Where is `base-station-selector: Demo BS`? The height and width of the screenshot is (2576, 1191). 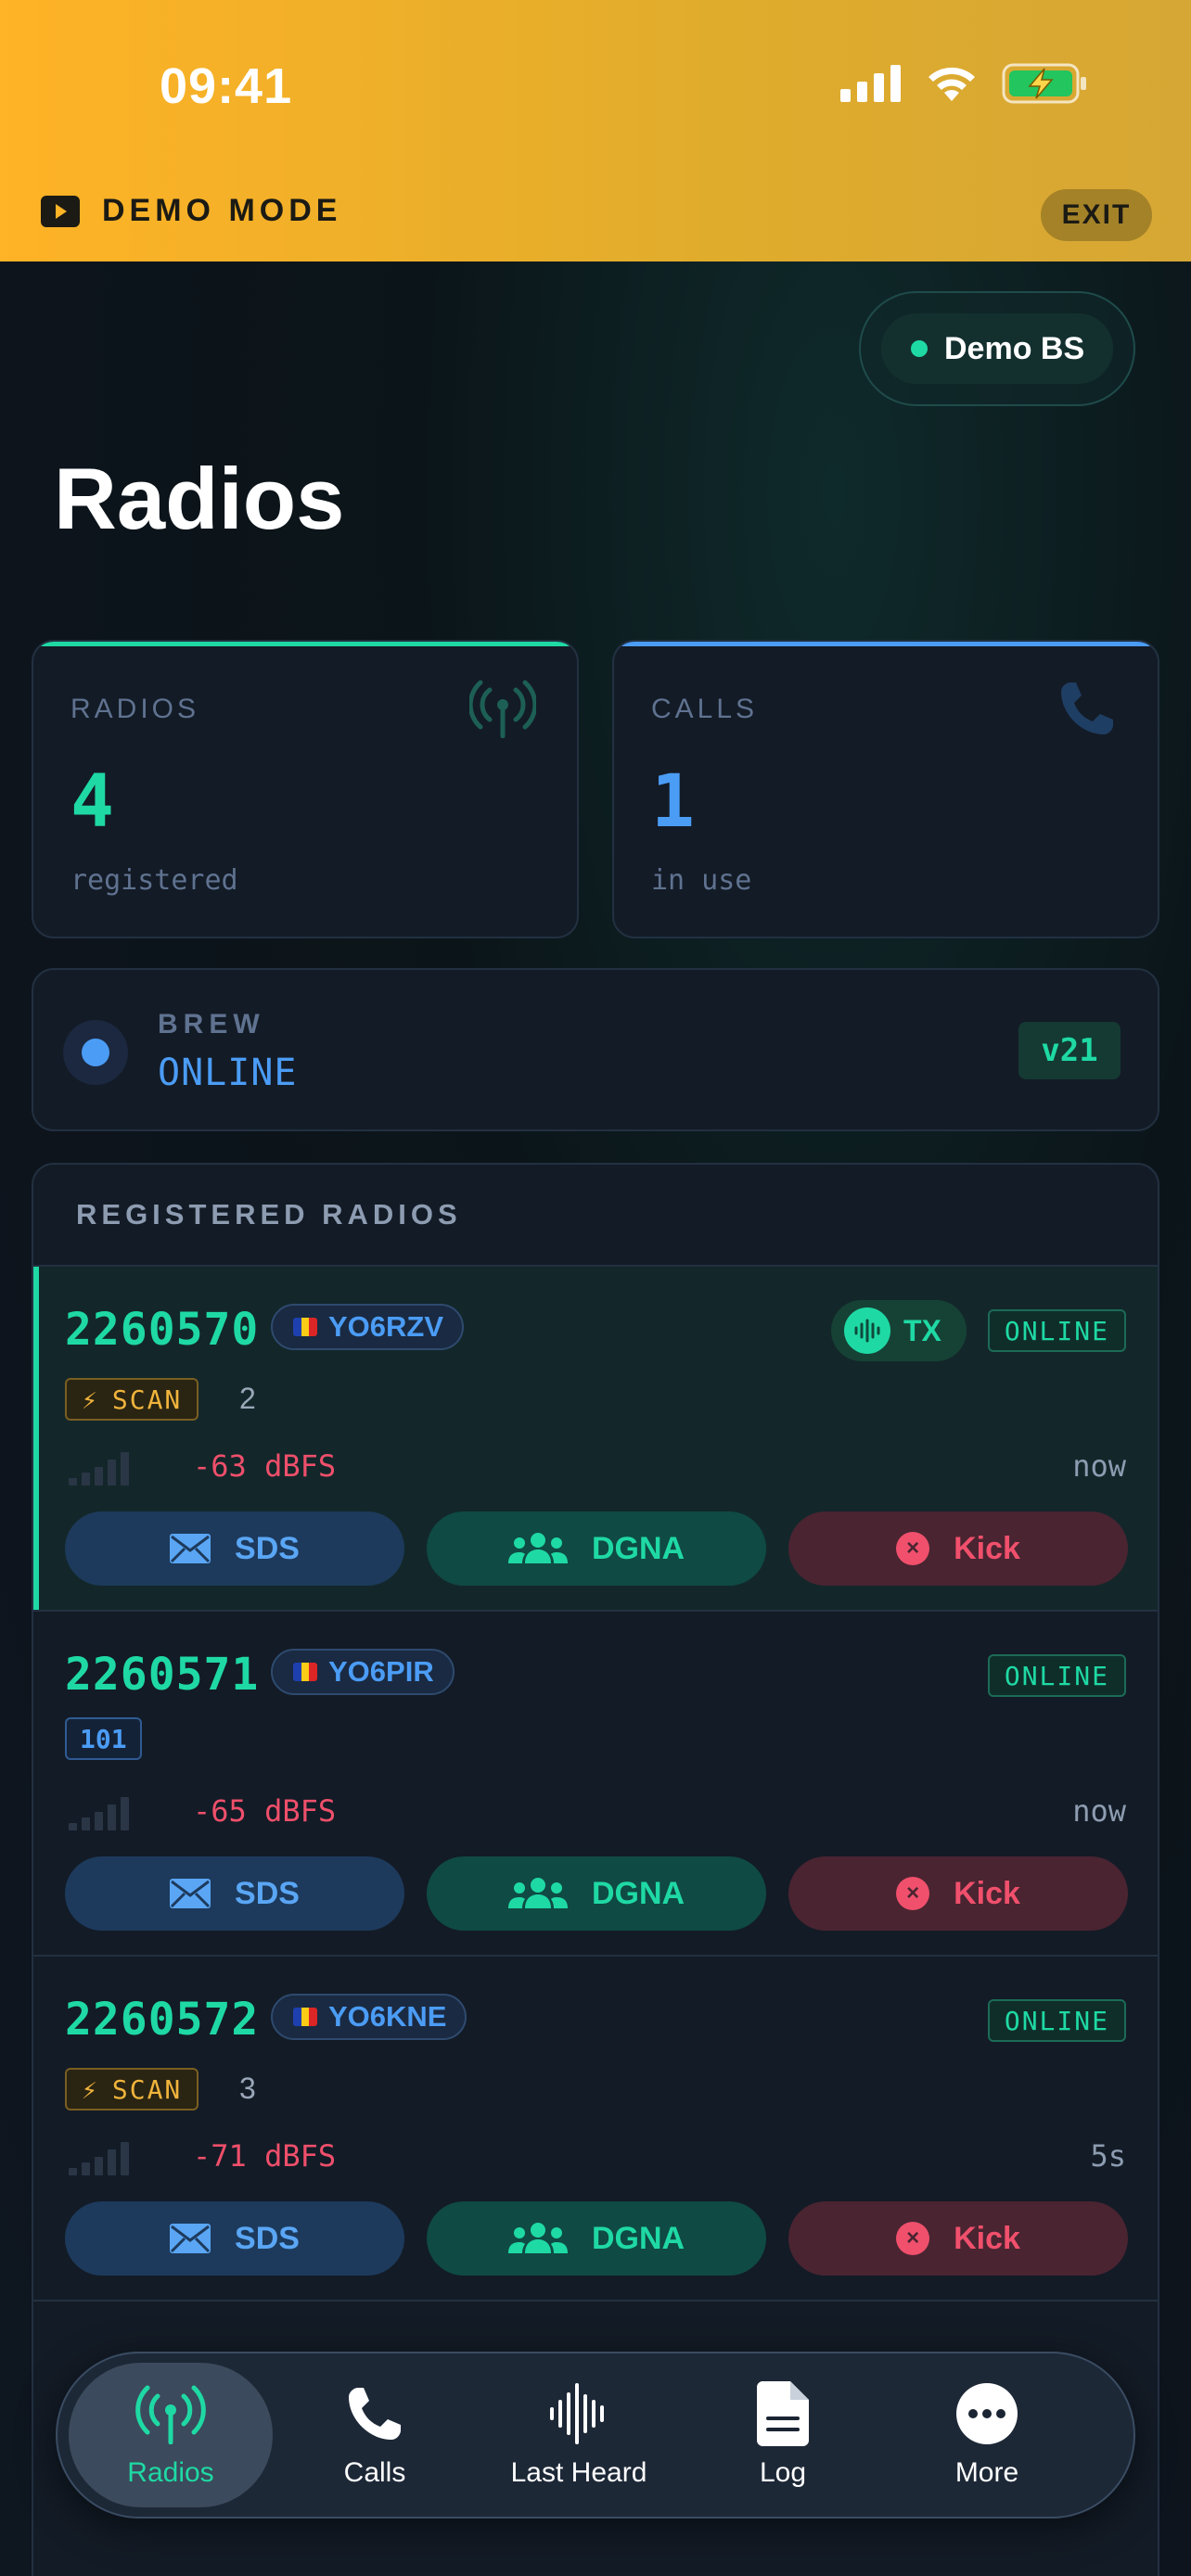
base-station-selector: Demo BS is located at coordinates (997, 348).